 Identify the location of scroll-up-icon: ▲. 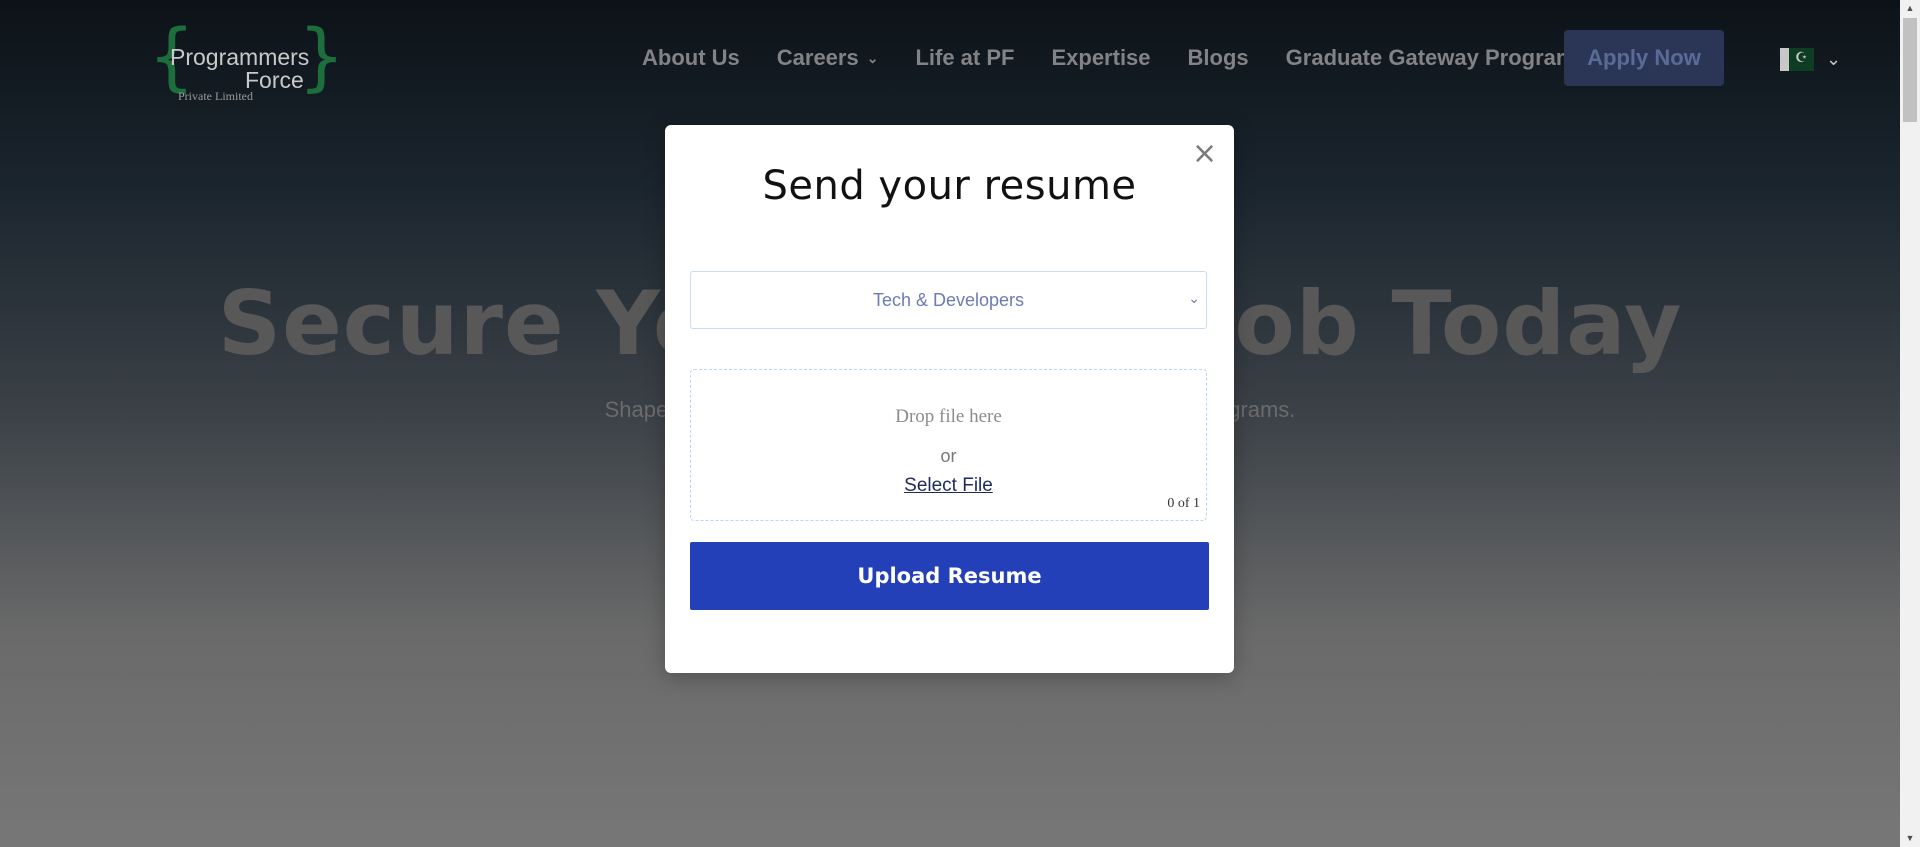
(1910, 8).